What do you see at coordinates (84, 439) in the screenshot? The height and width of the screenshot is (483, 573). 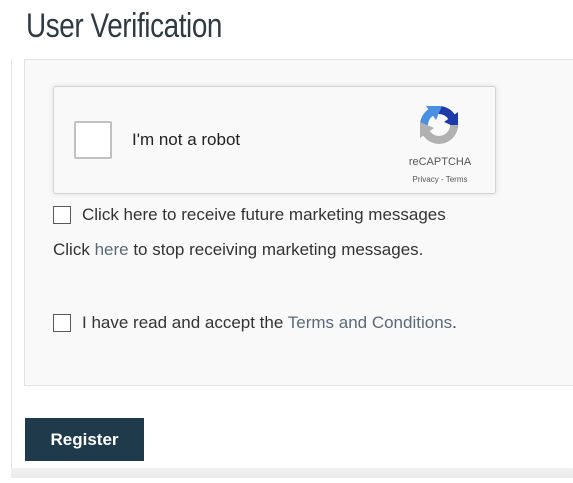 I see `register-button: Register` at bounding box center [84, 439].